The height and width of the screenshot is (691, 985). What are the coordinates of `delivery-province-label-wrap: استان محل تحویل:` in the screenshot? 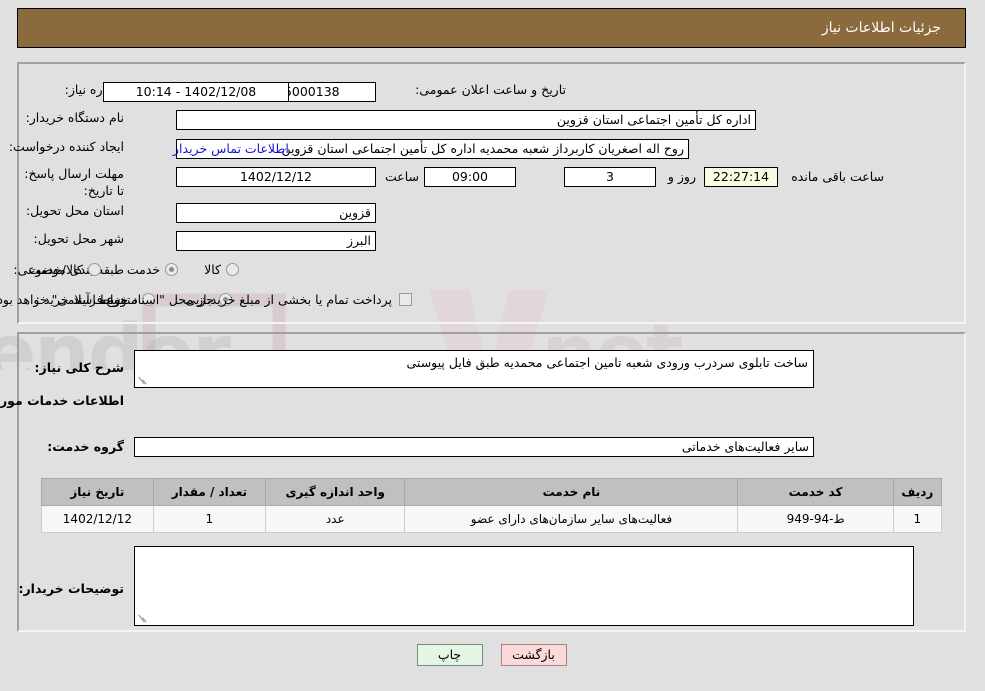 It's located at (76, 211).